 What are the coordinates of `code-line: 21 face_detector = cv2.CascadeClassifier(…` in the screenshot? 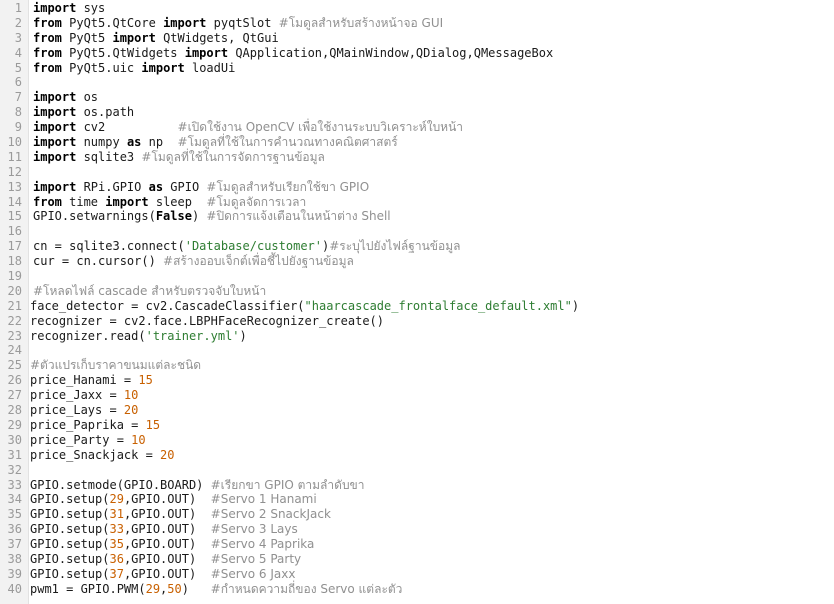 It's located at (417, 306).